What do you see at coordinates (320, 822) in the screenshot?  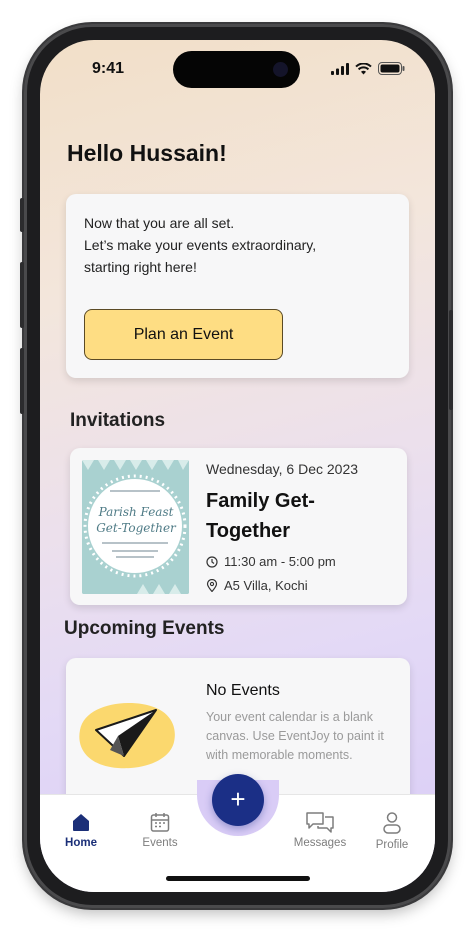 I see `messages-icon` at bounding box center [320, 822].